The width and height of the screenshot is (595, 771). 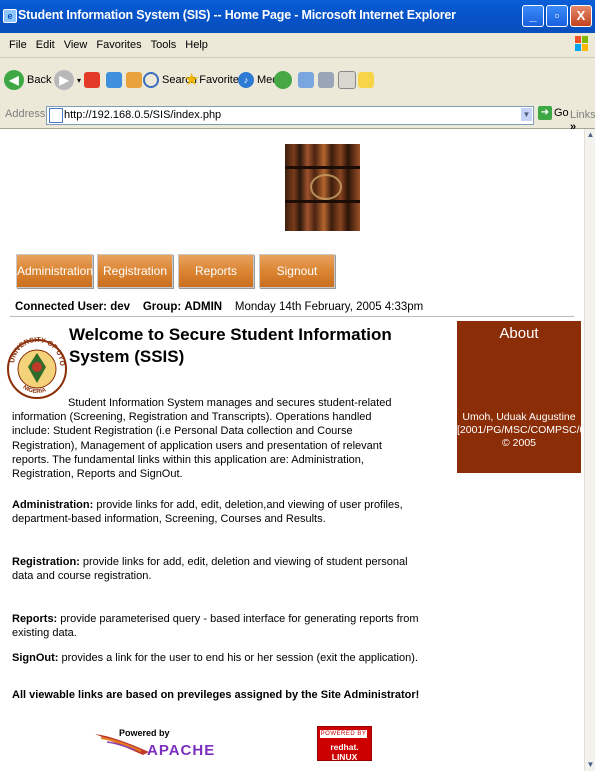 I want to click on back-button: ◀Back ▾, so click(x=31, y=80).